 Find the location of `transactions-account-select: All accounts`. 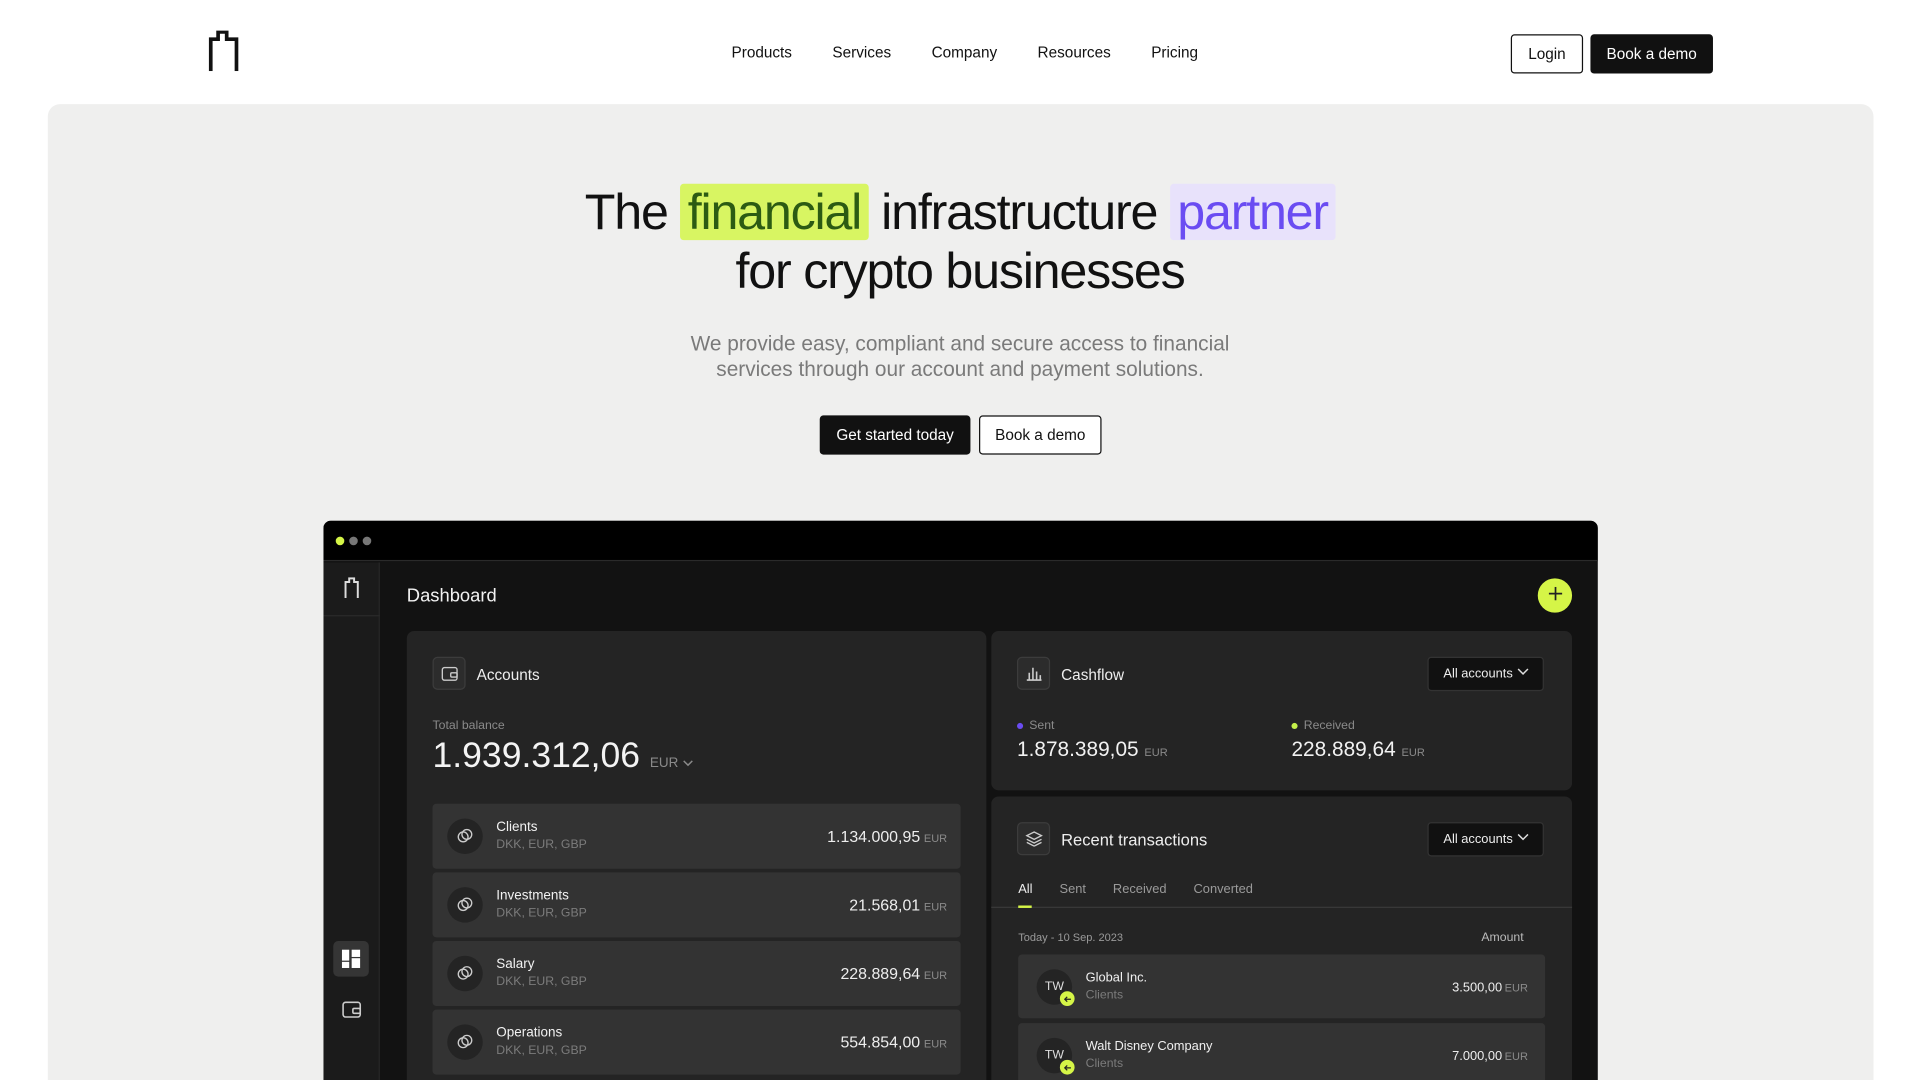

transactions-account-select: All accounts is located at coordinates (1485, 839).